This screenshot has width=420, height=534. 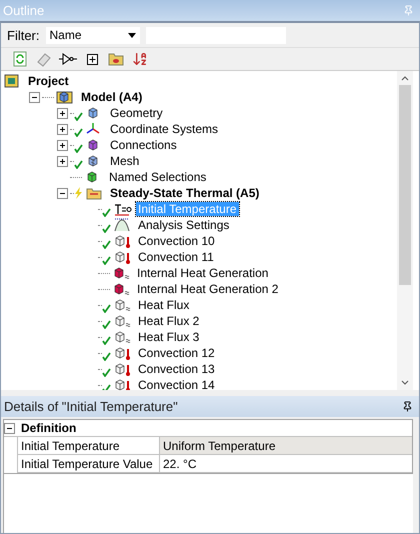 I want to click on tree-item: Heat Flux, so click(x=164, y=305).